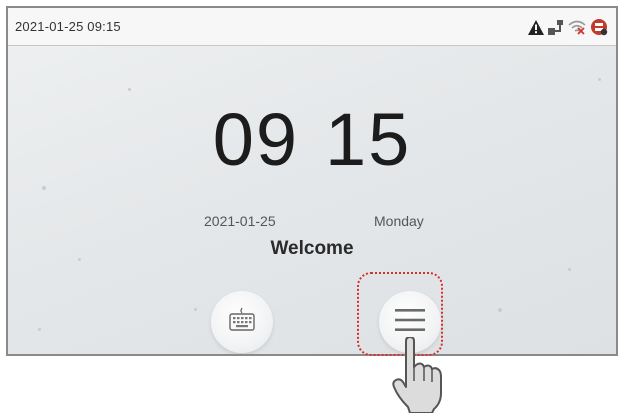 The width and height of the screenshot is (624, 418). What do you see at coordinates (556, 27) in the screenshot?
I see `ethernet-icon` at bounding box center [556, 27].